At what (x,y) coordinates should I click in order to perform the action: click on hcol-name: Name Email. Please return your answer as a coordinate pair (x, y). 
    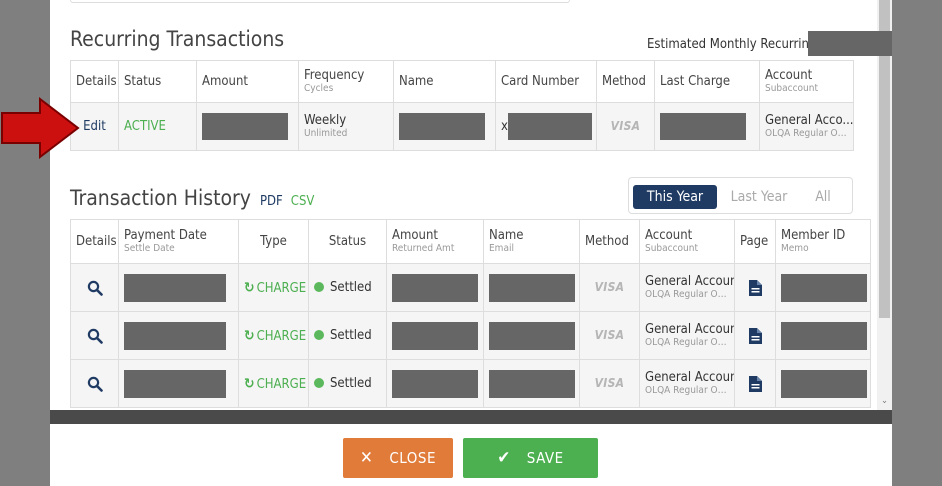
    Looking at the image, I should click on (531, 241).